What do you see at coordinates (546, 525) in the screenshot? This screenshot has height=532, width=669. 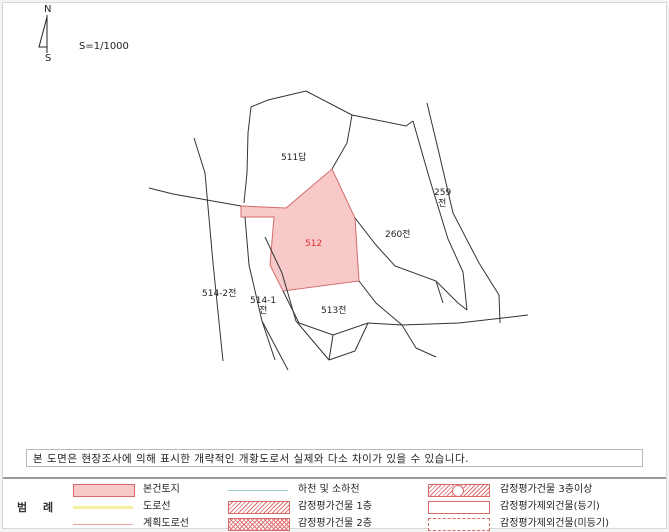 I see `legend-item-excluded-unregistered: 감정평가제외건물(미등기)` at bounding box center [546, 525].